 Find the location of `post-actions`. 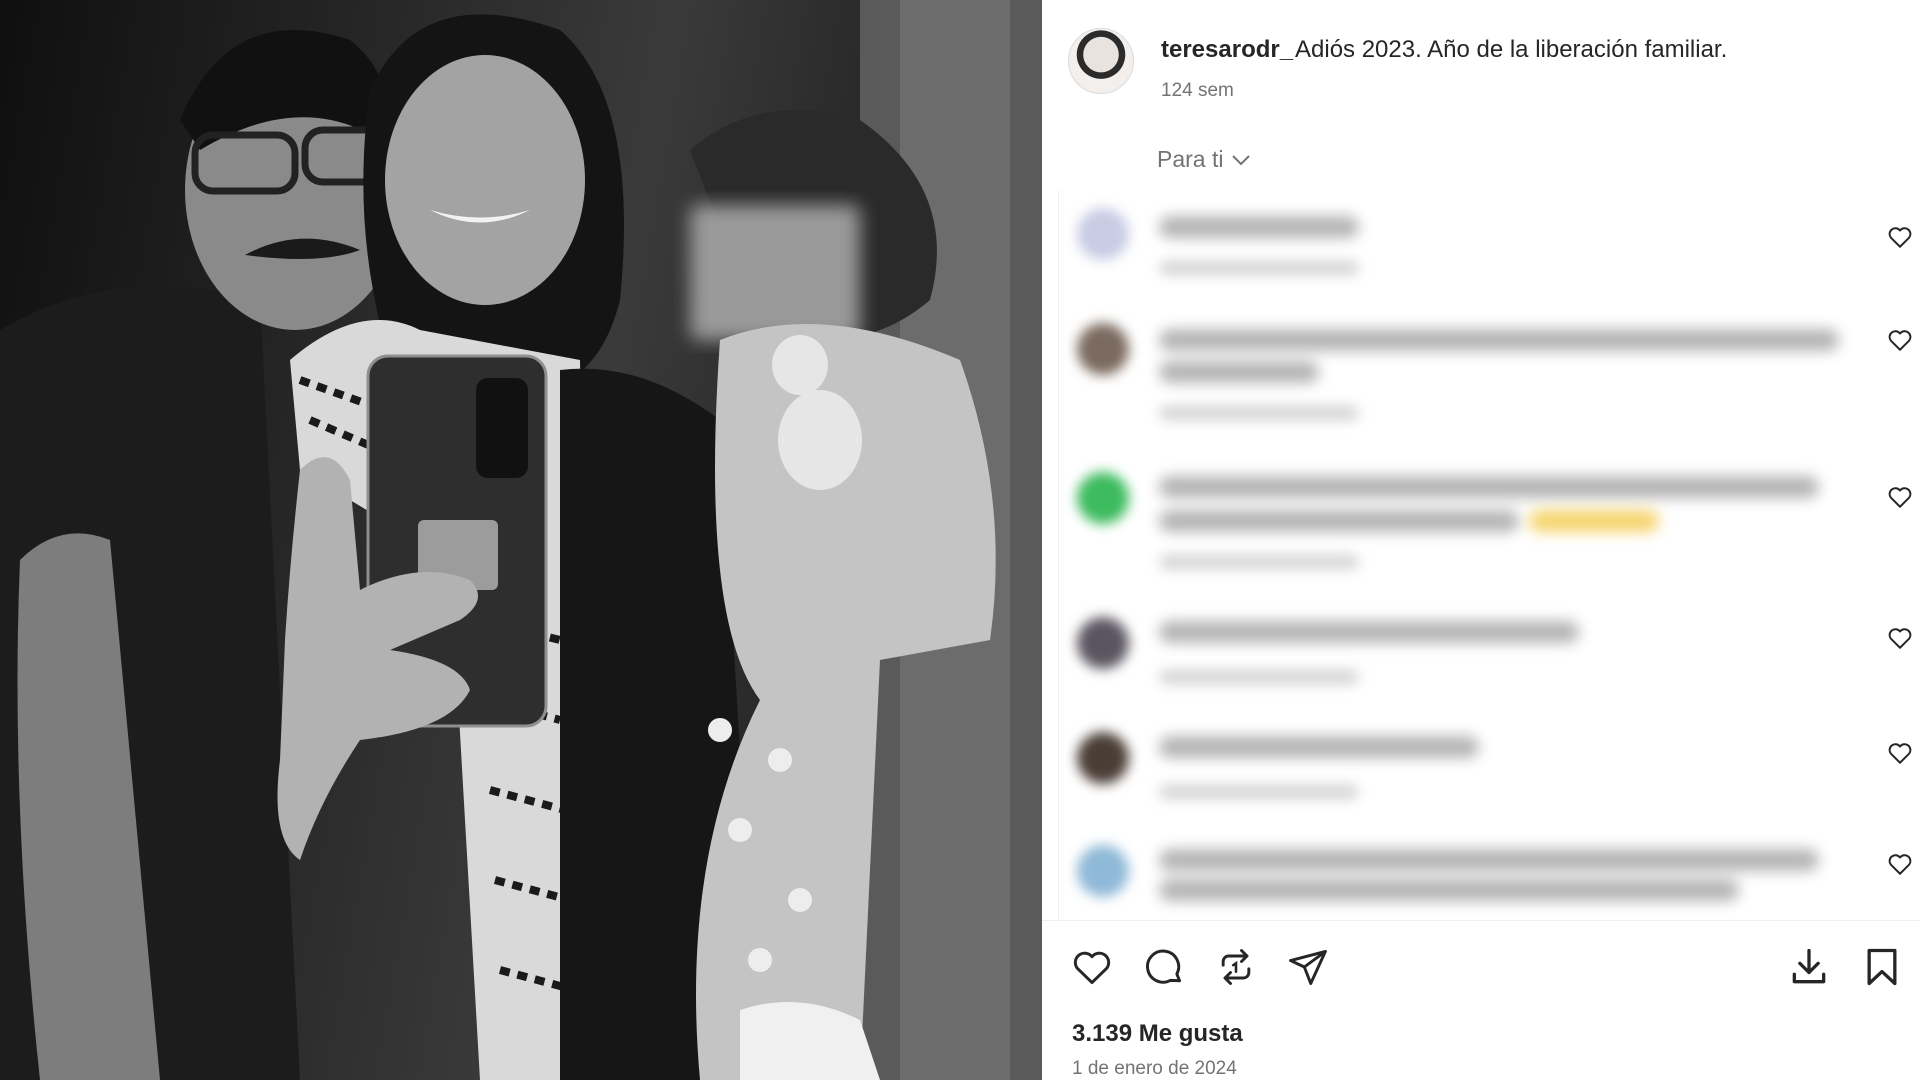

post-actions is located at coordinates (1481, 970).